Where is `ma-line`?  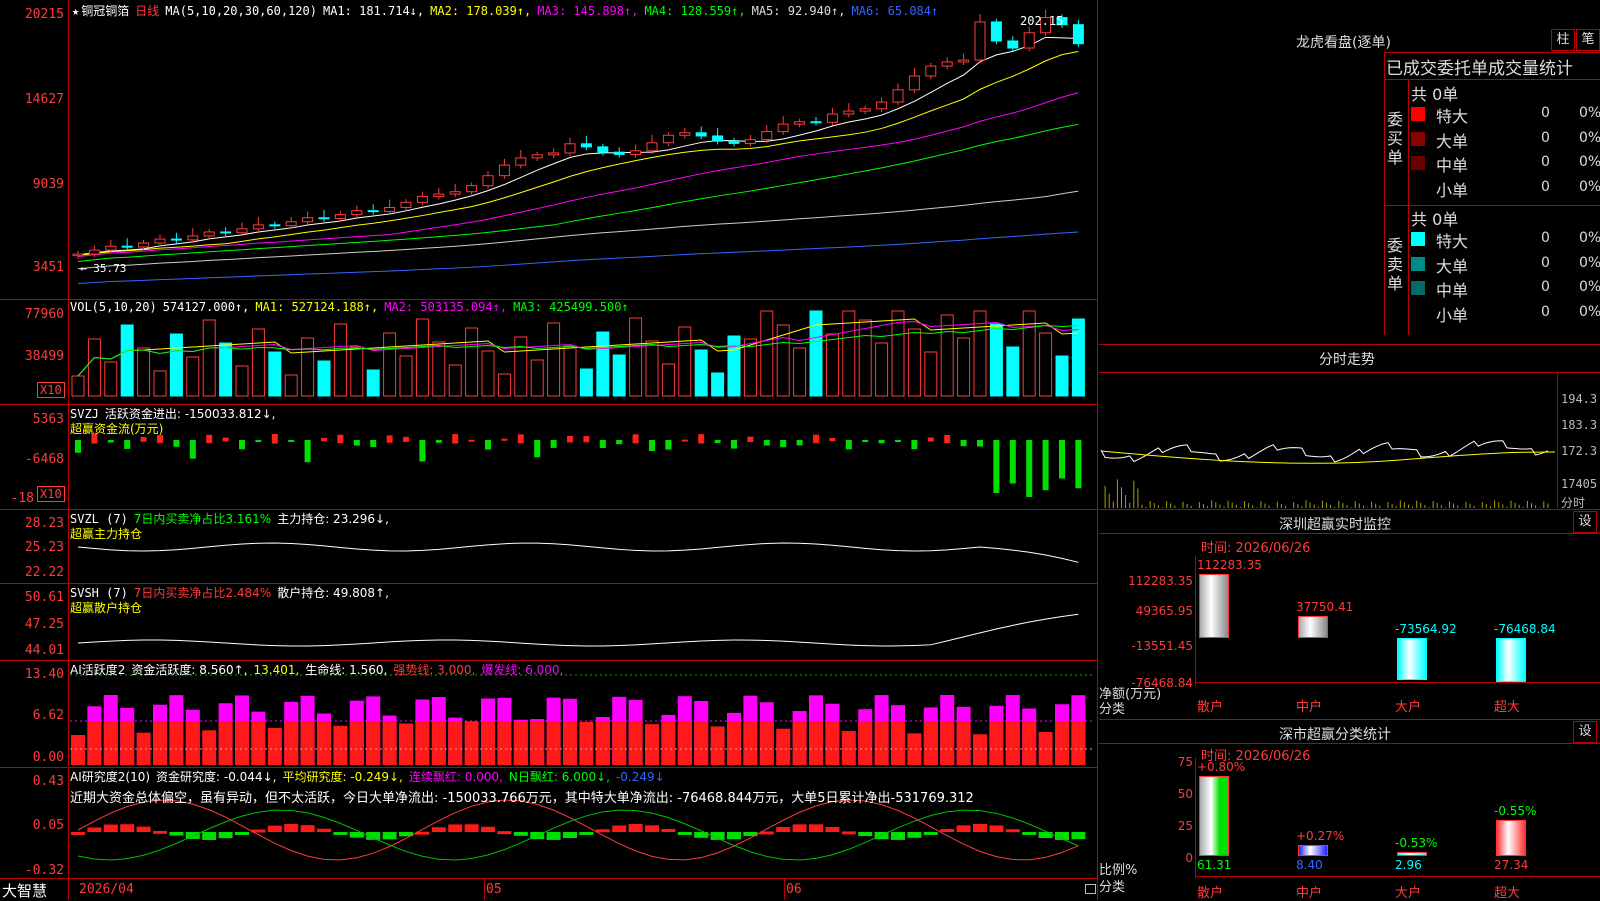 ma-line is located at coordinates (578, 153).